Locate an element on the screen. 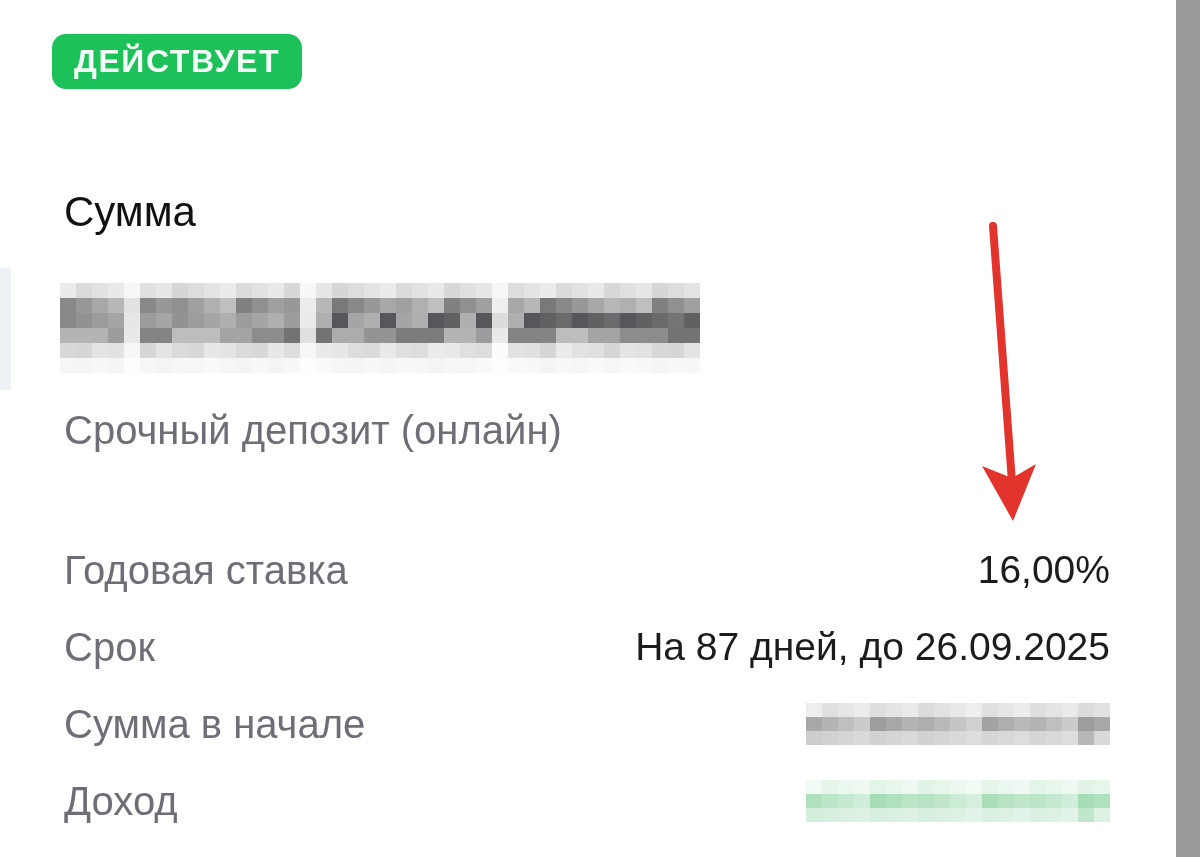 This screenshot has width=1200, height=857. detail-label: Срок is located at coordinates (109, 647).